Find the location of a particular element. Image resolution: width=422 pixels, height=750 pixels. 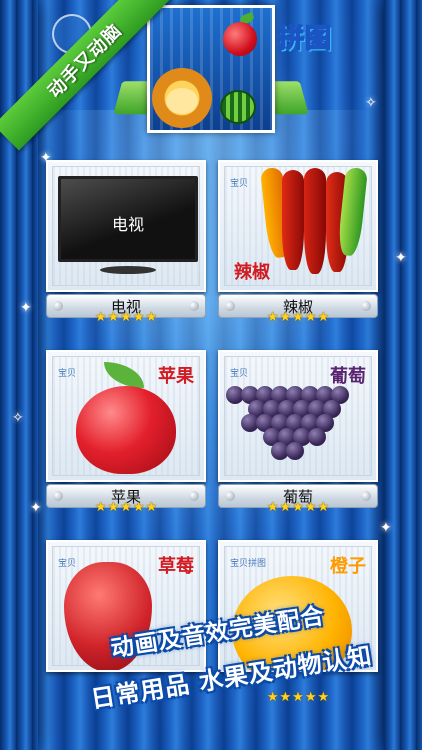

header-featured-image is located at coordinates (211, 69).